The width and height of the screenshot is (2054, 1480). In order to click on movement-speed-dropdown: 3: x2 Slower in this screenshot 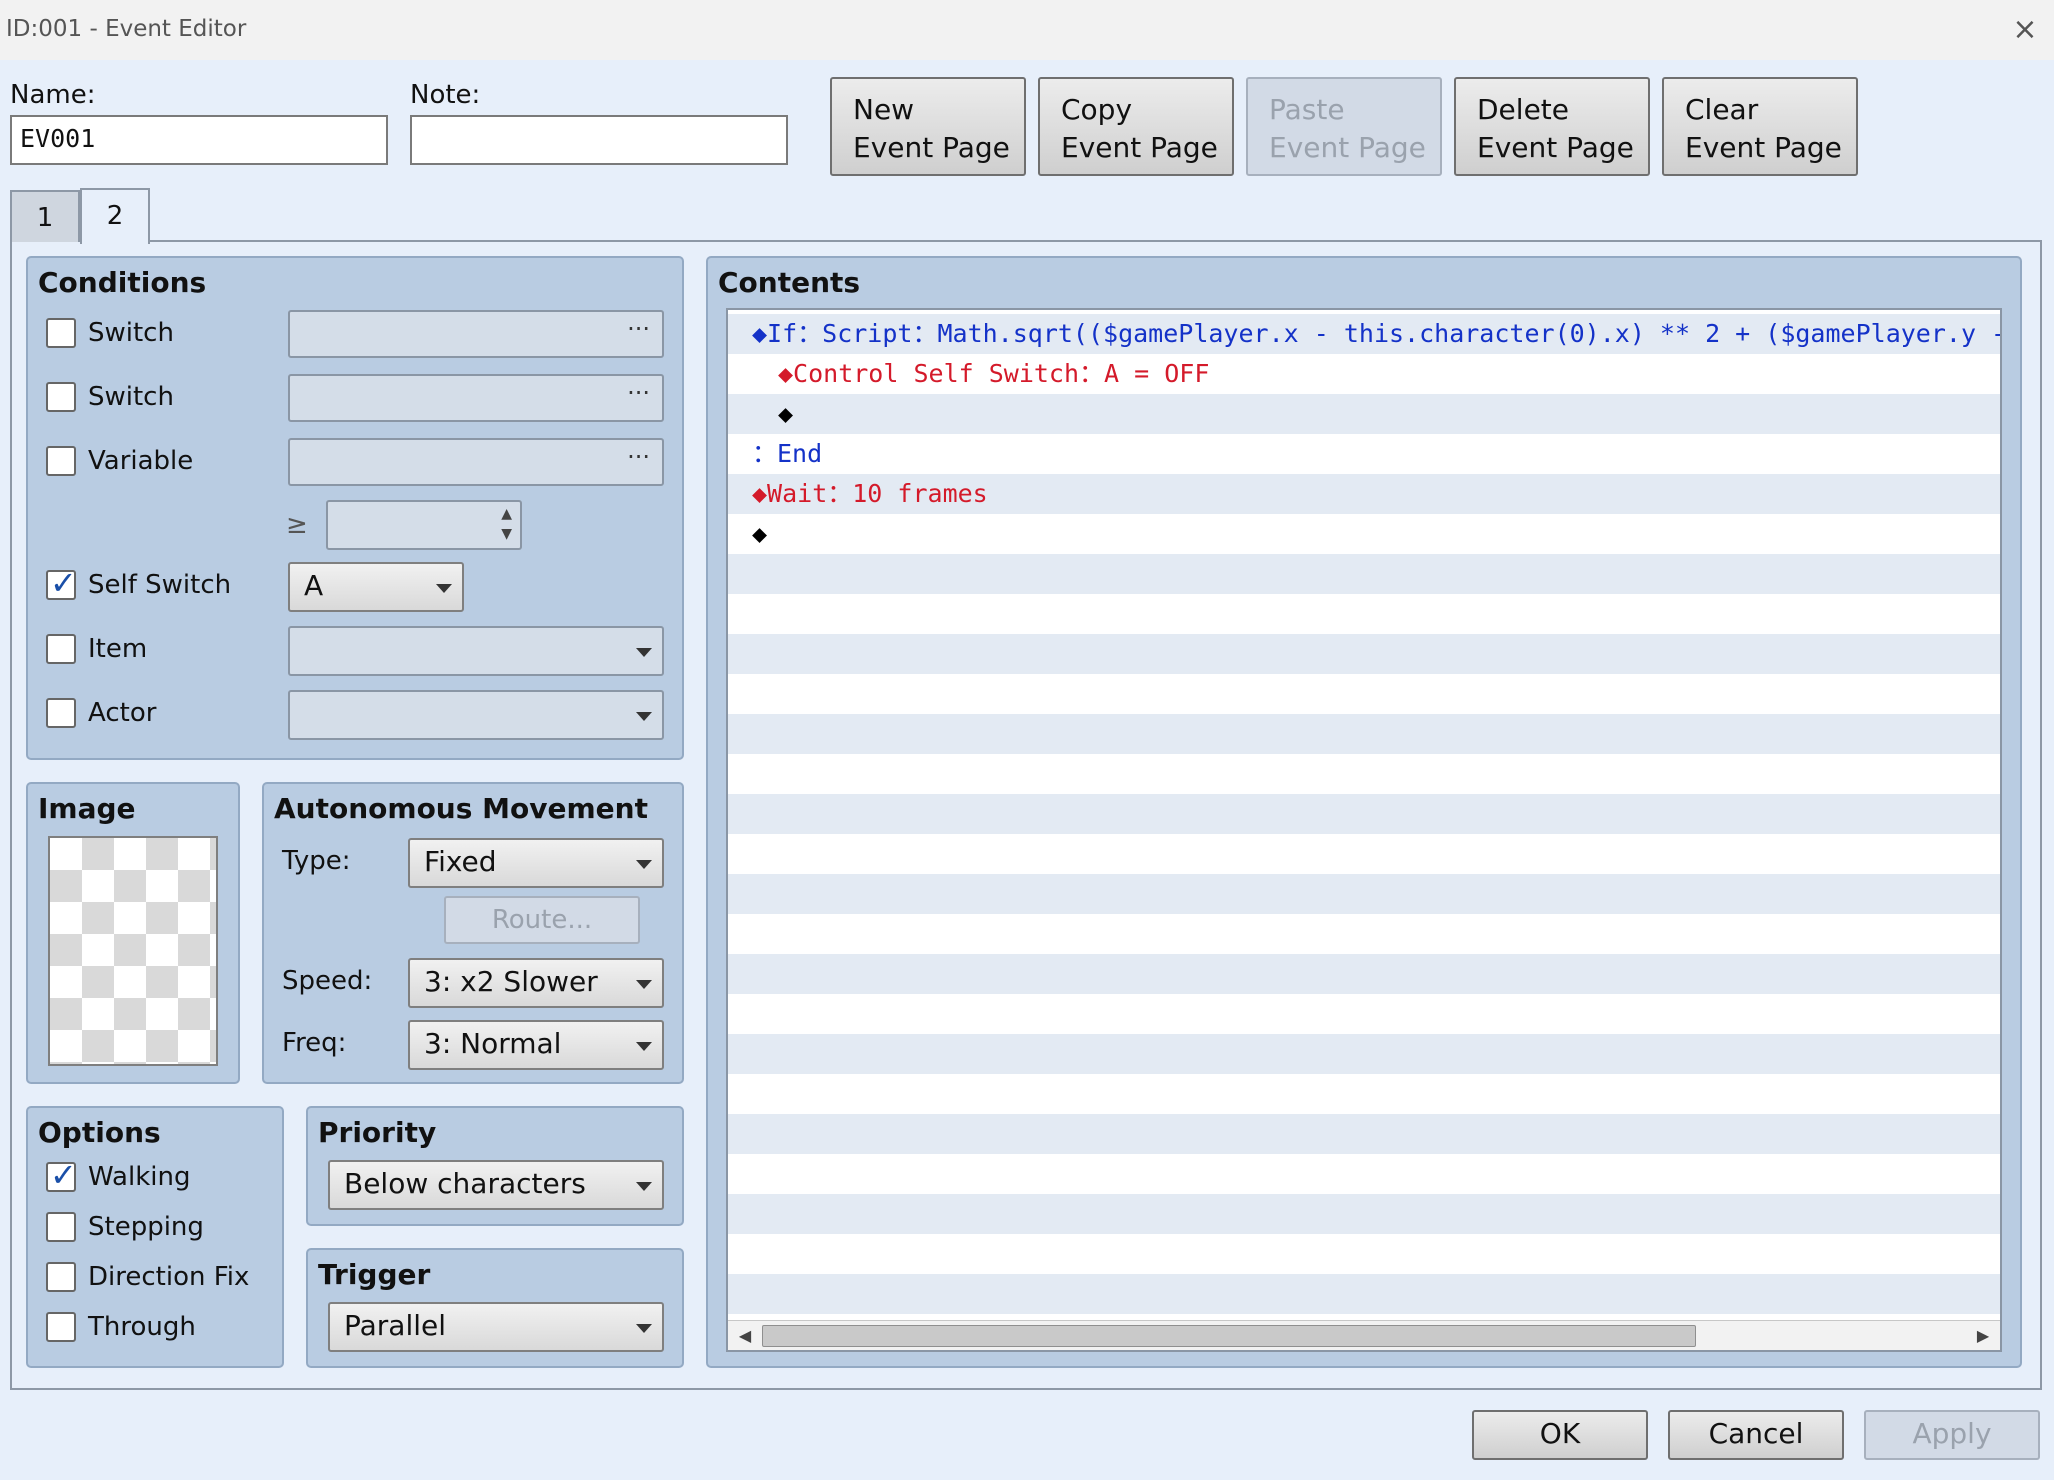, I will do `click(536, 983)`.